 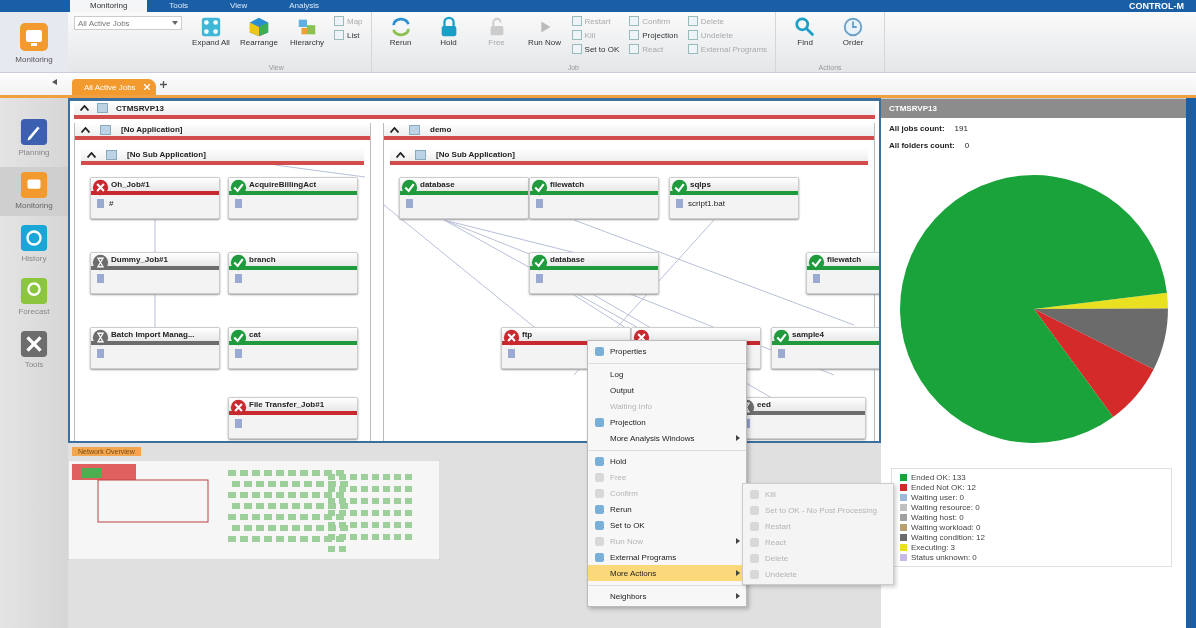 What do you see at coordinates (599, 351) in the screenshot?
I see `menu-item-icon` at bounding box center [599, 351].